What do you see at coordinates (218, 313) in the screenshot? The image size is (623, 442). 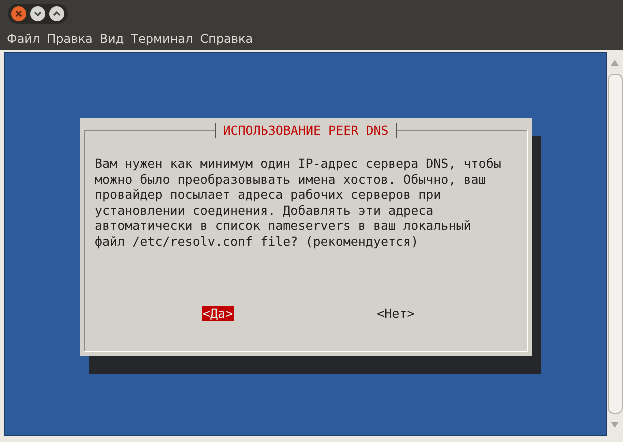 I see `dialog-button: <Да>` at bounding box center [218, 313].